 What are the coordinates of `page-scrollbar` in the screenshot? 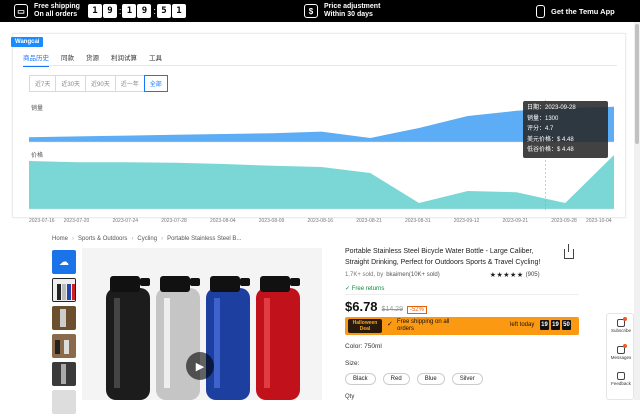 It's located at (637, 211).